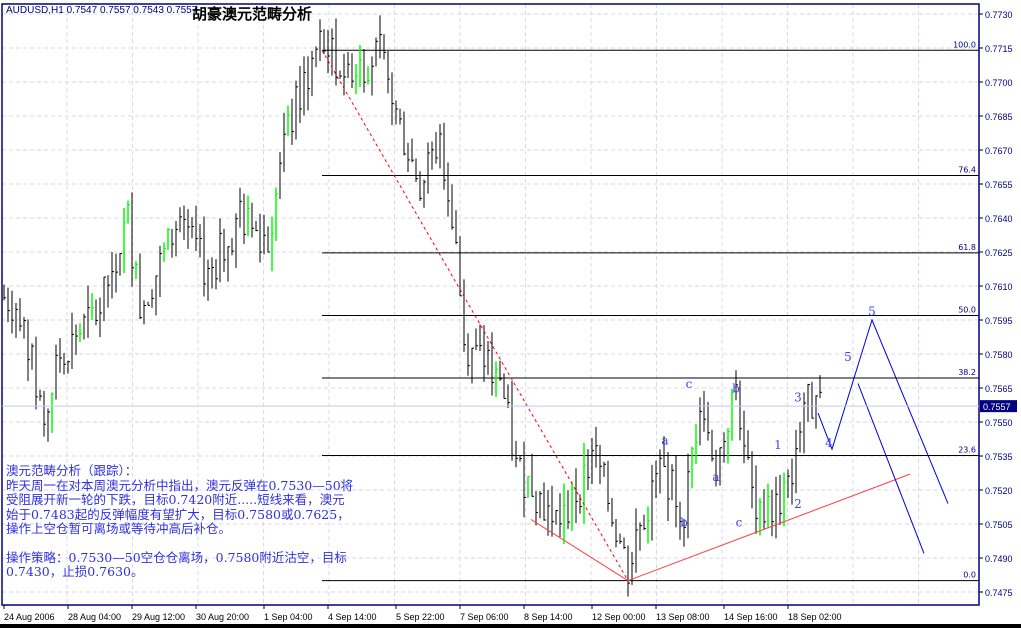  What do you see at coordinates (778, 445) in the screenshot?
I see `wave-label: 1` at bounding box center [778, 445].